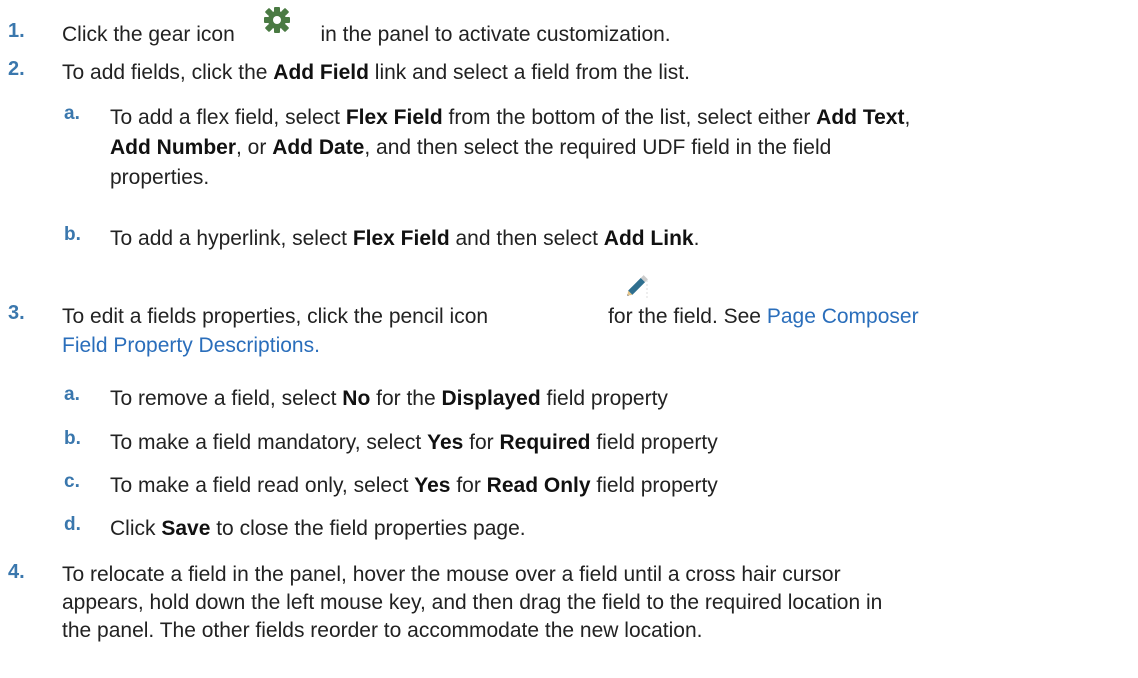 This screenshot has width=1138, height=678. I want to click on gear-icon, so click(278, 20).